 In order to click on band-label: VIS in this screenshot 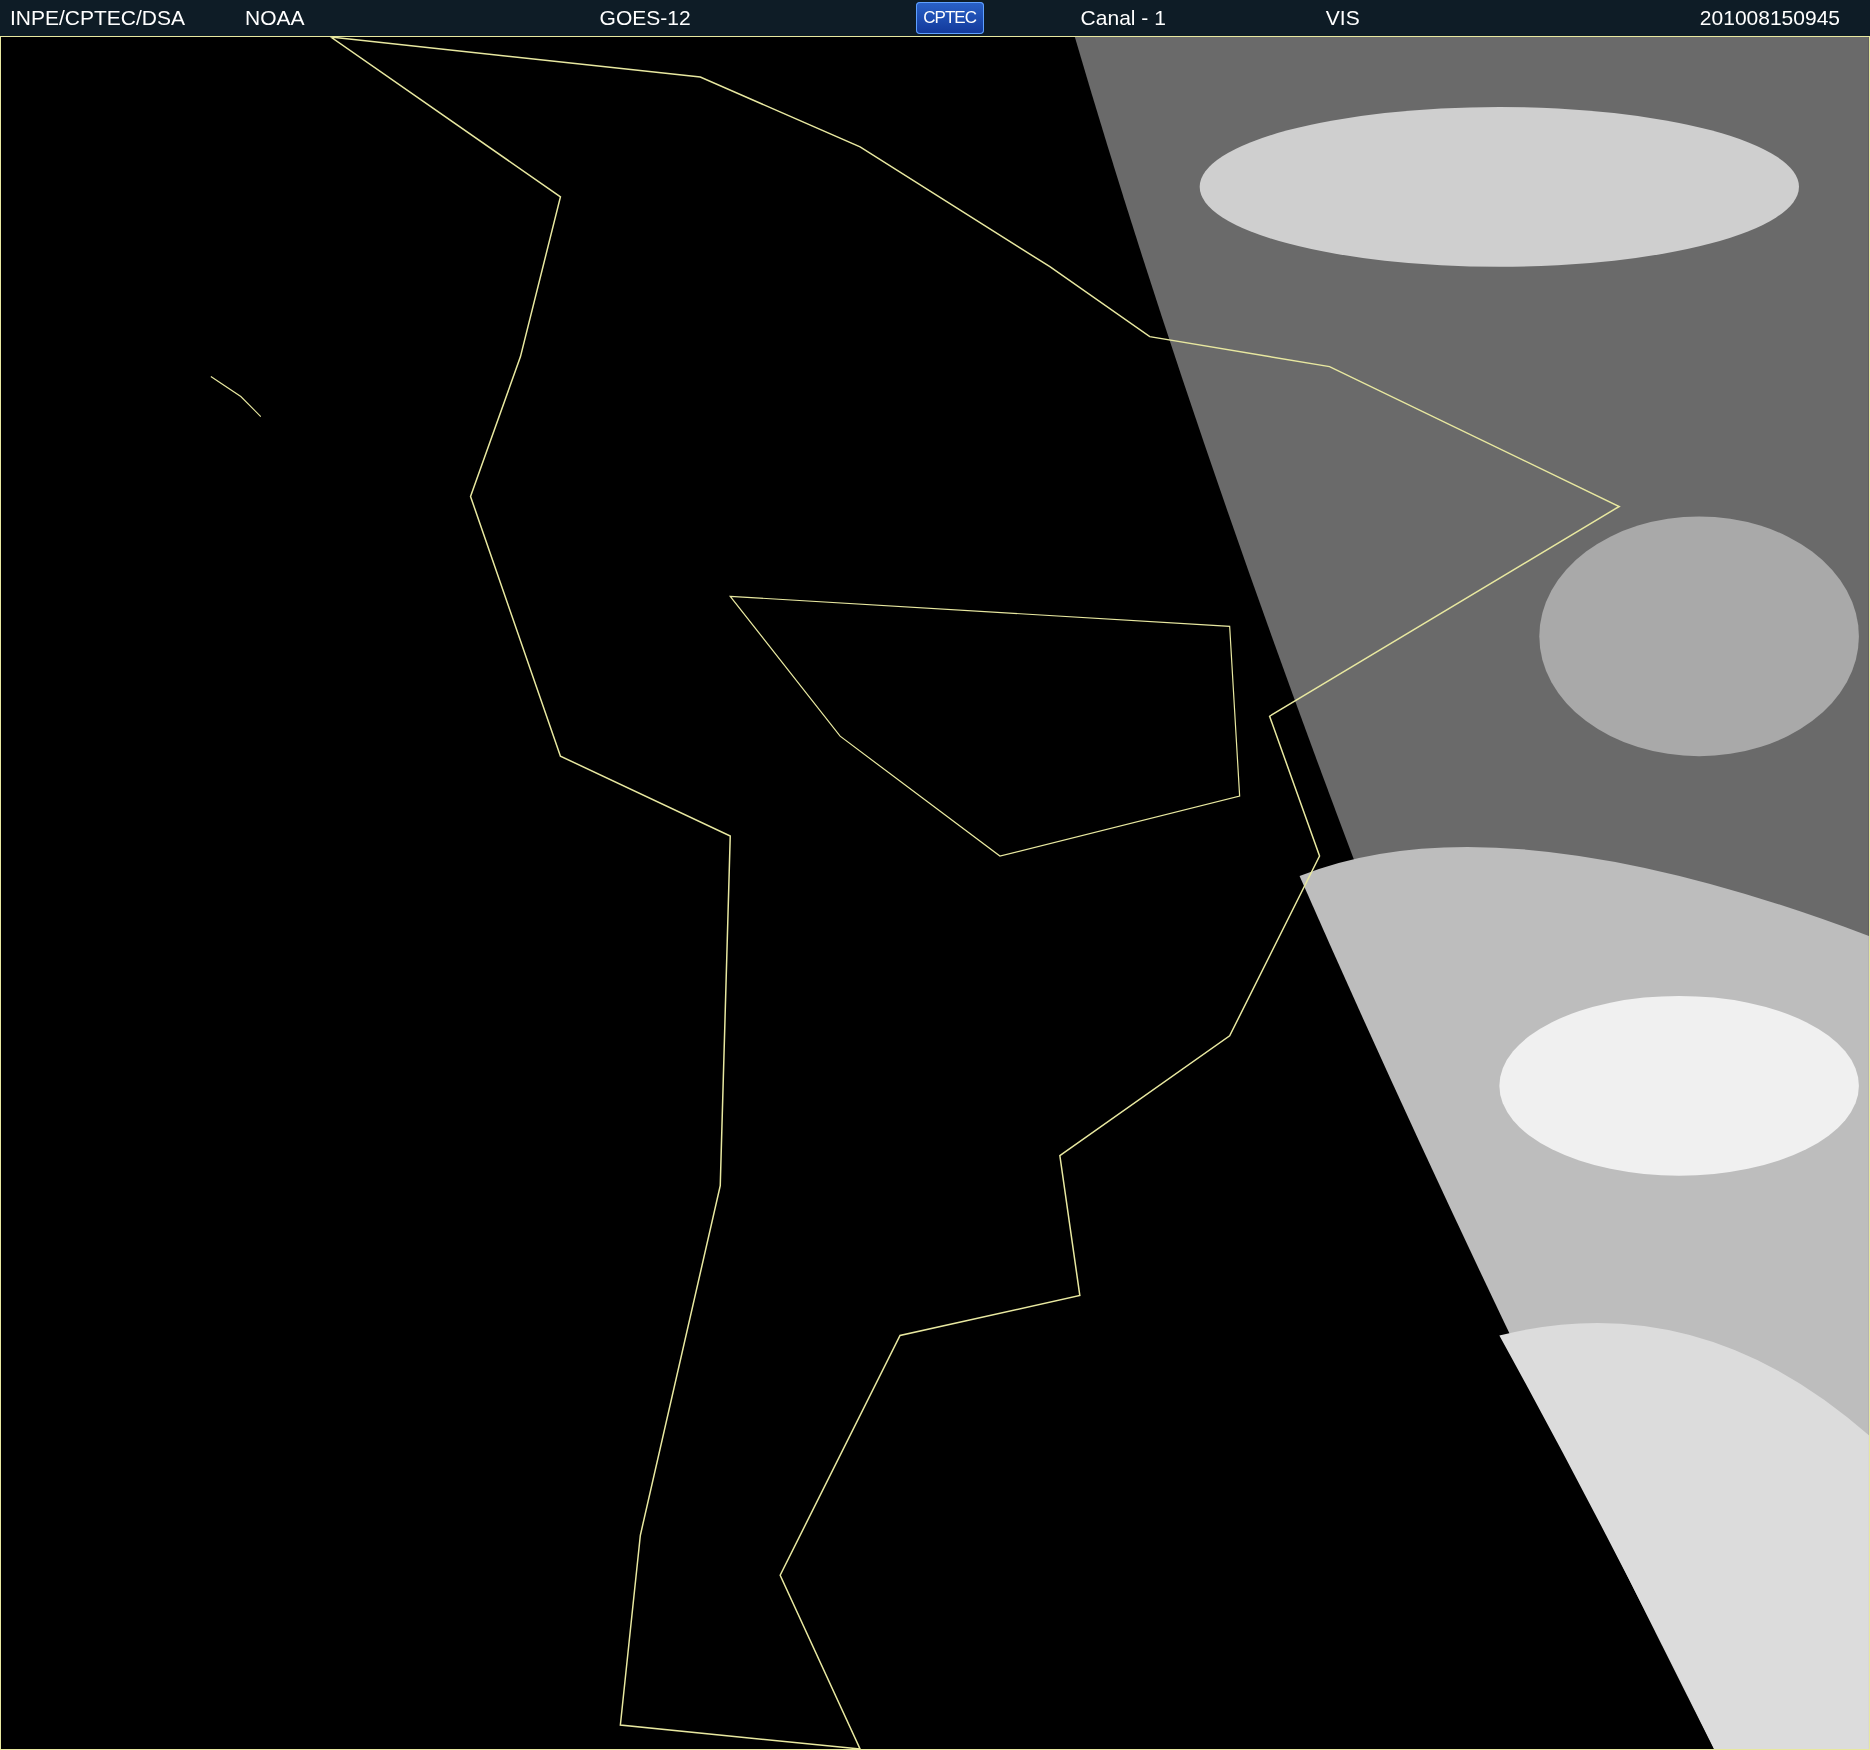, I will do `click(1342, 18)`.